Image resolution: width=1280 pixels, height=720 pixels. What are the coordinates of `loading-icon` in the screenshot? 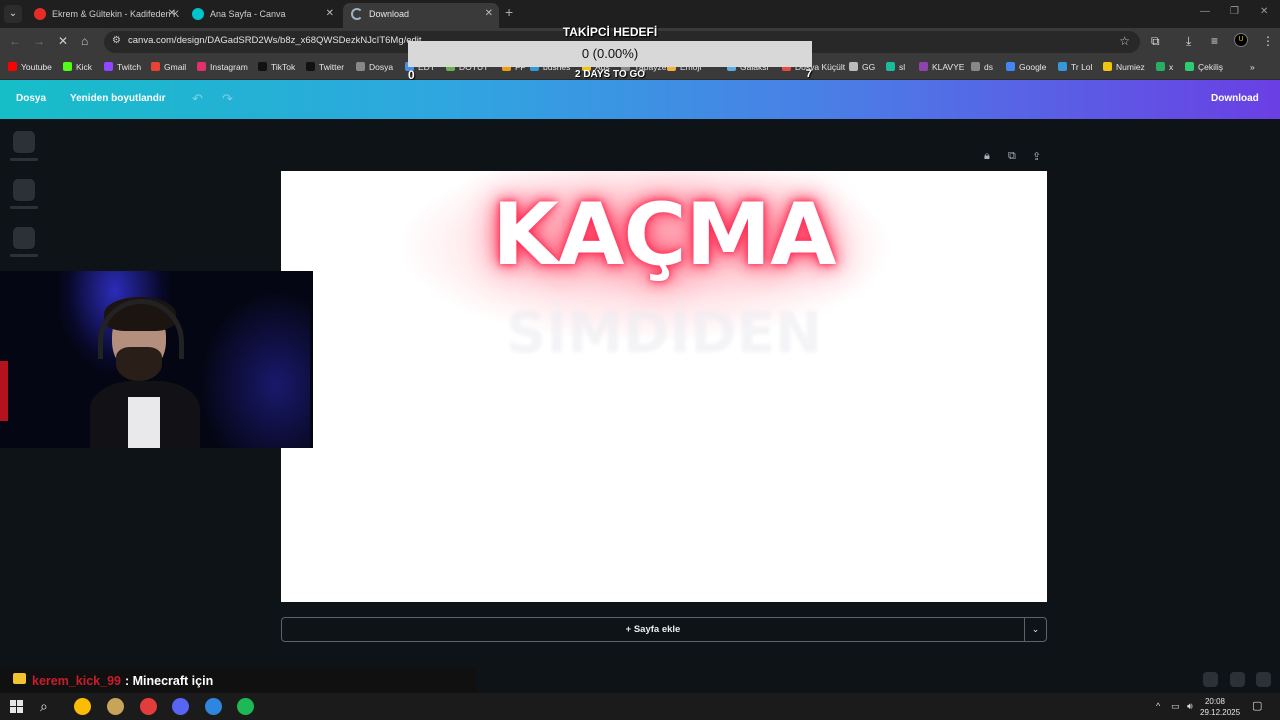 It's located at (357, 14).